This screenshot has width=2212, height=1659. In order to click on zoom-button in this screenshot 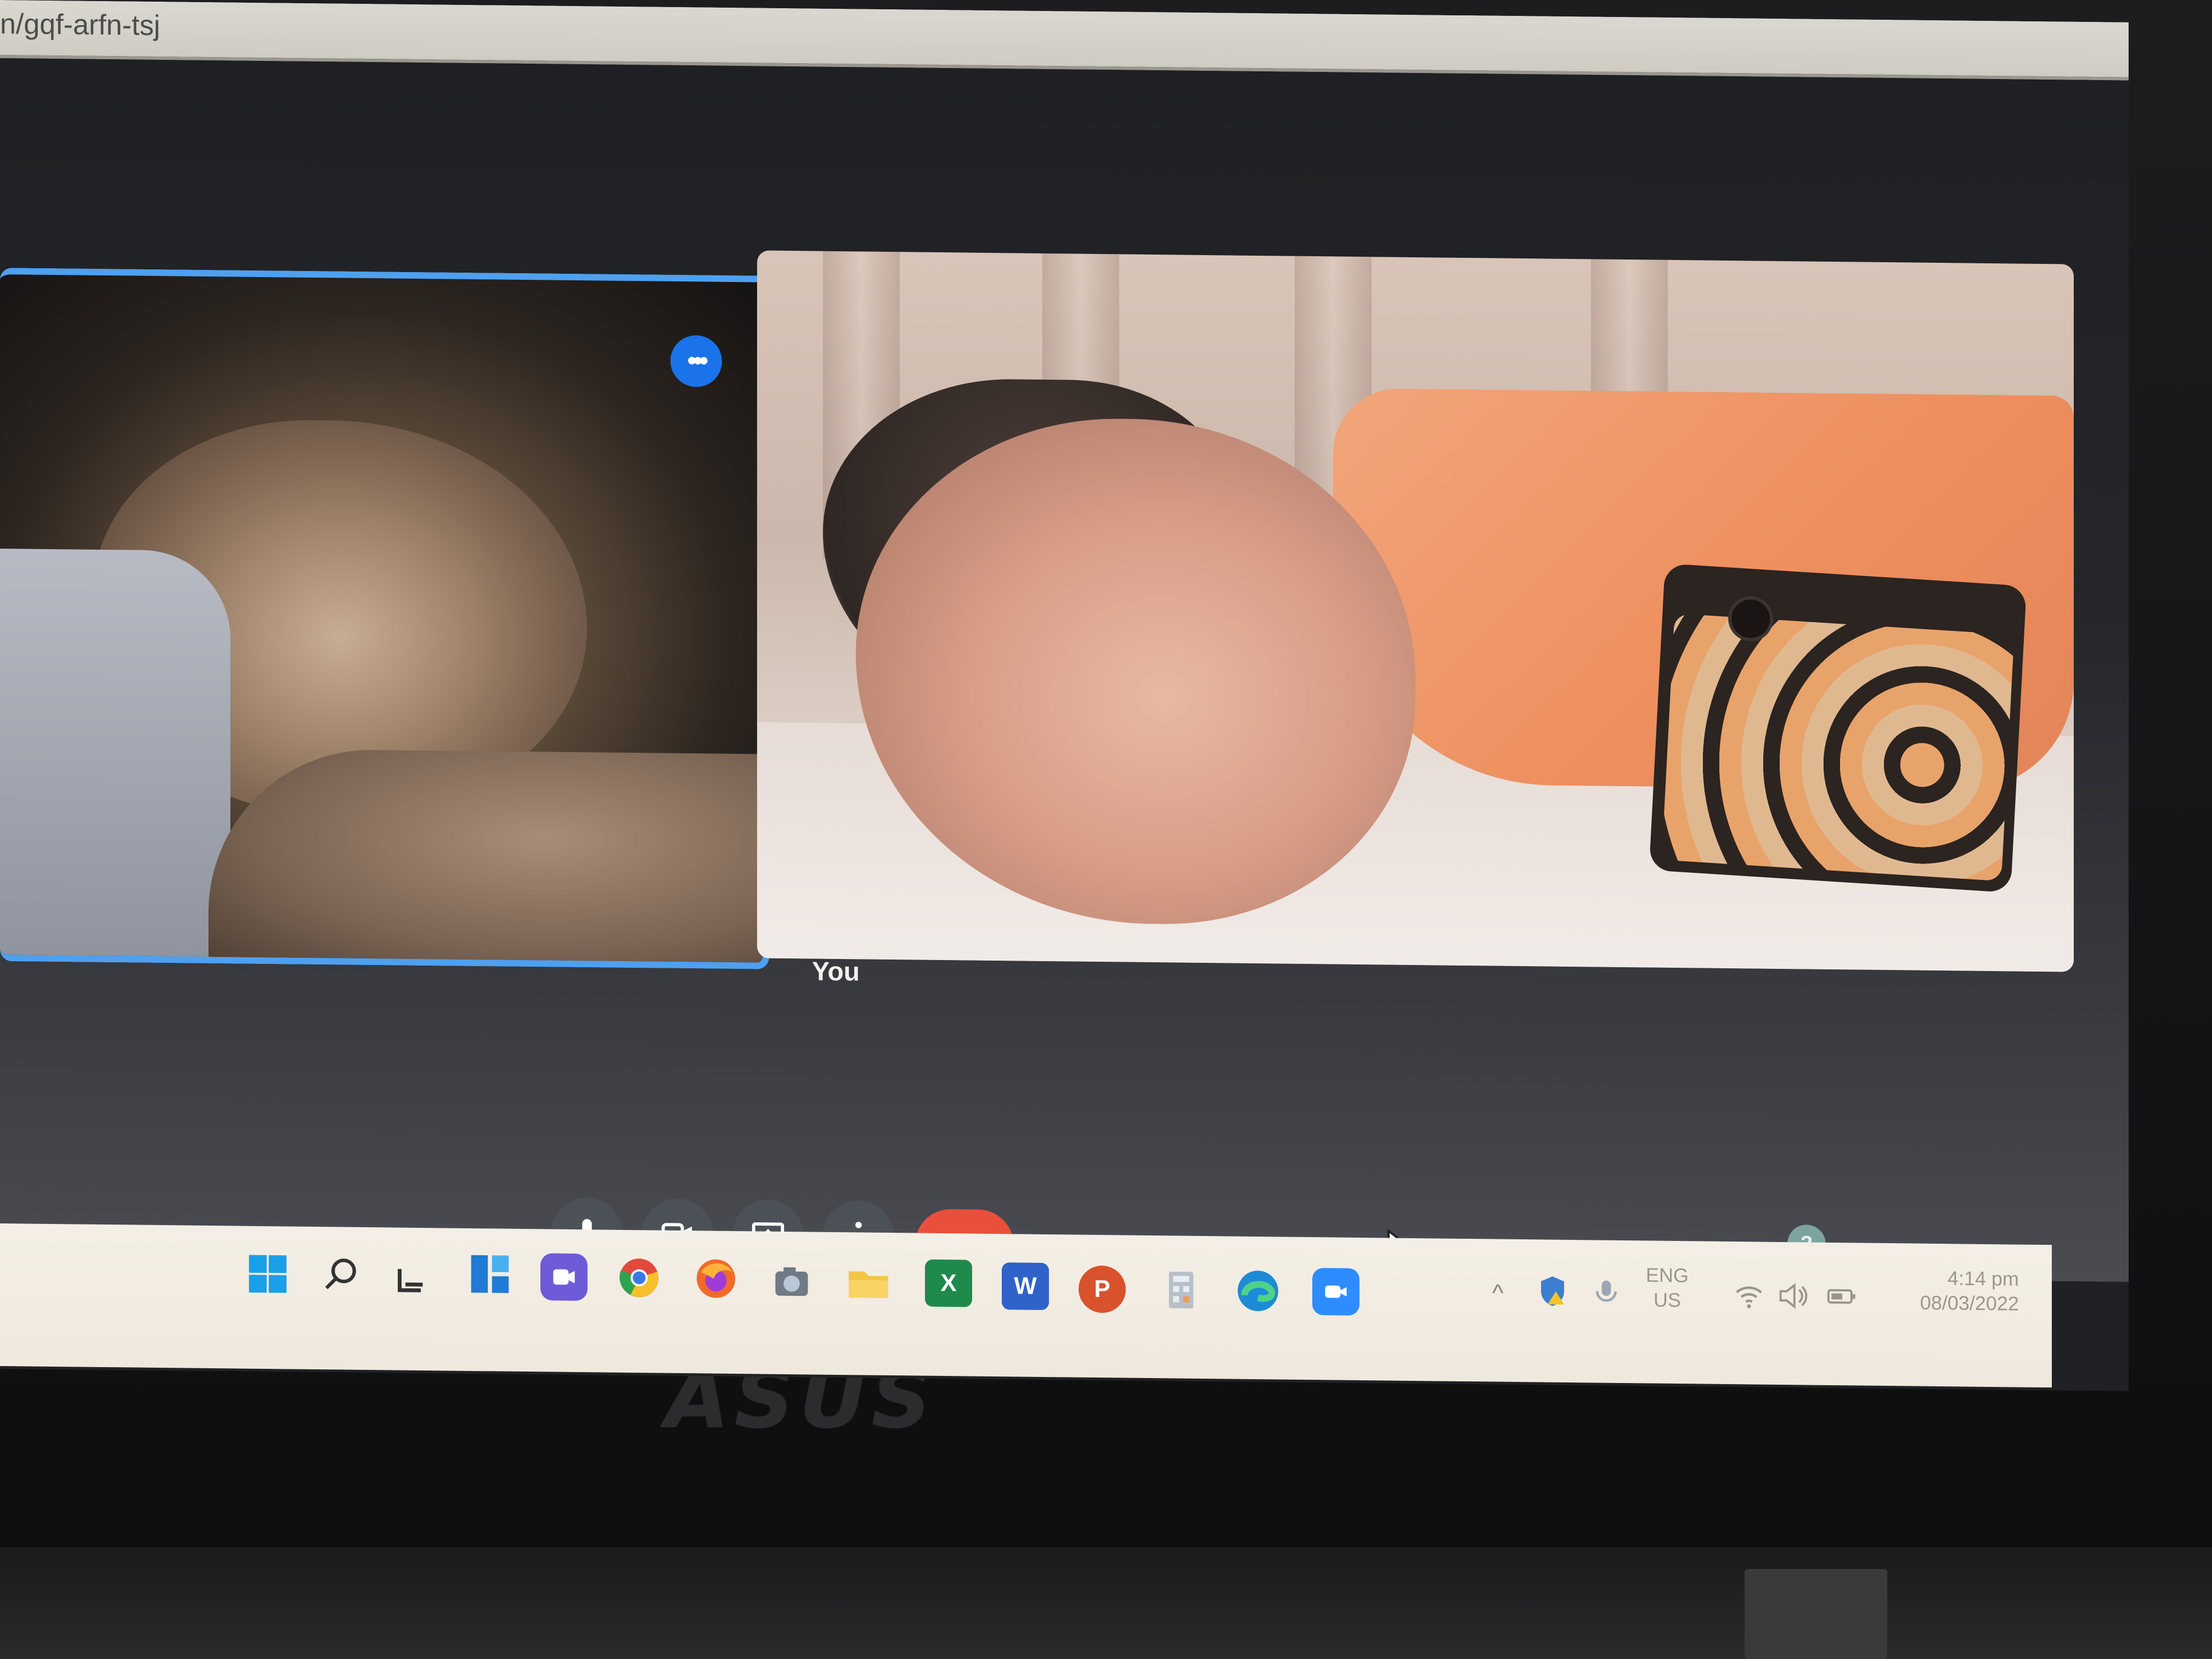, I will do `click(1335, 1292)`.